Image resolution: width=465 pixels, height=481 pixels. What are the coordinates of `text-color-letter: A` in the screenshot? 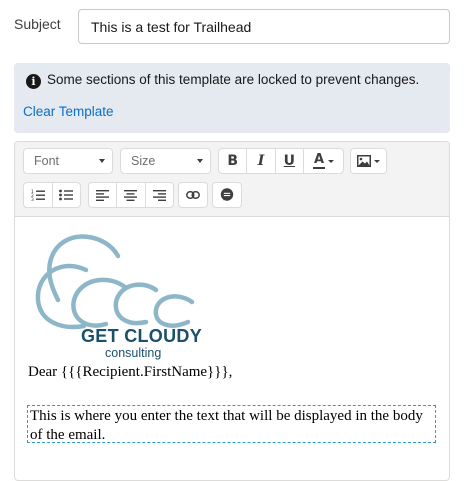 It's located at (319, 159).